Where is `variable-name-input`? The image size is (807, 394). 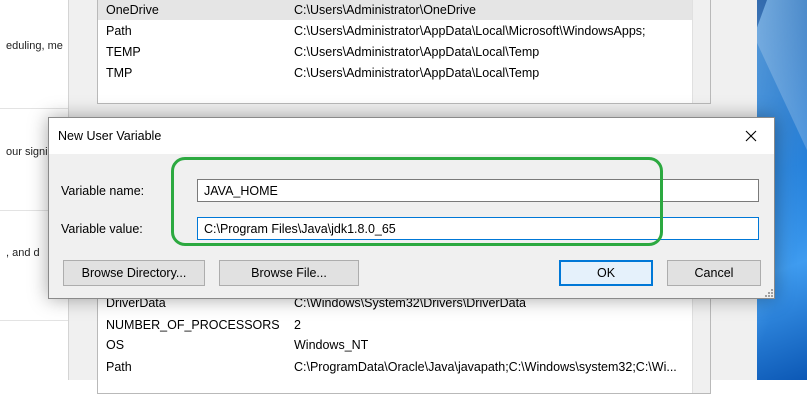 variable-name-input is located at coordinates (478, 190).